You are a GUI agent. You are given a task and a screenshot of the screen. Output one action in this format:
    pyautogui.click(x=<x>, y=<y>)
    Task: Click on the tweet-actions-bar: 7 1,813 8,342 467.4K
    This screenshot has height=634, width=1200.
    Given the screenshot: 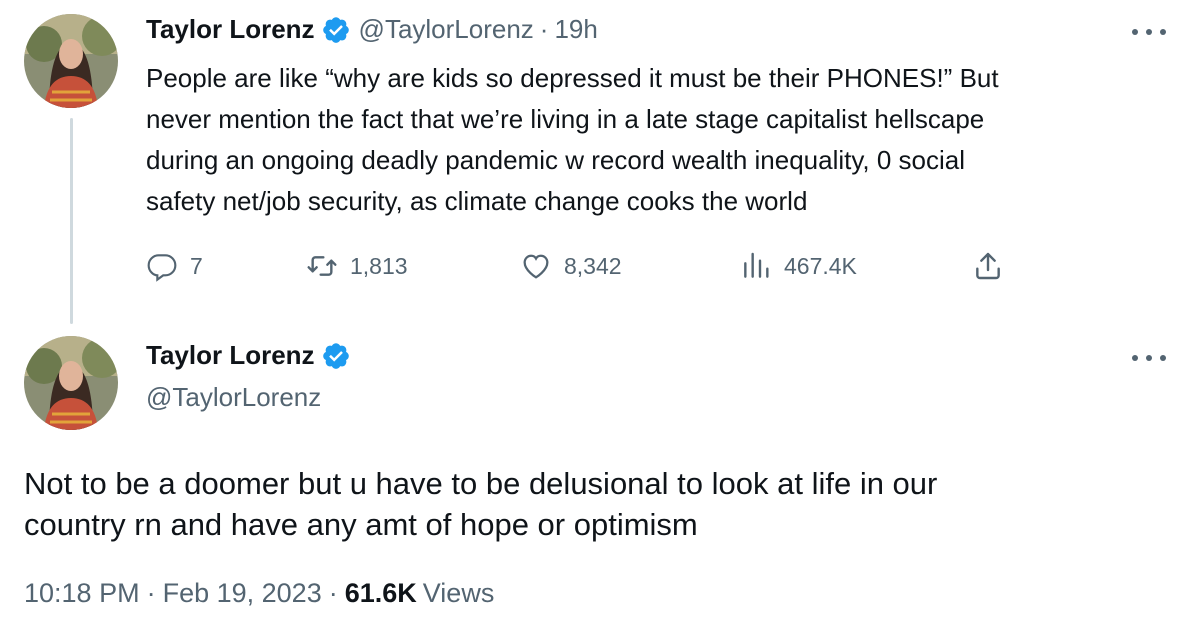 What is the action you would take?
    pyautogui.click(x=586, y=266)
    